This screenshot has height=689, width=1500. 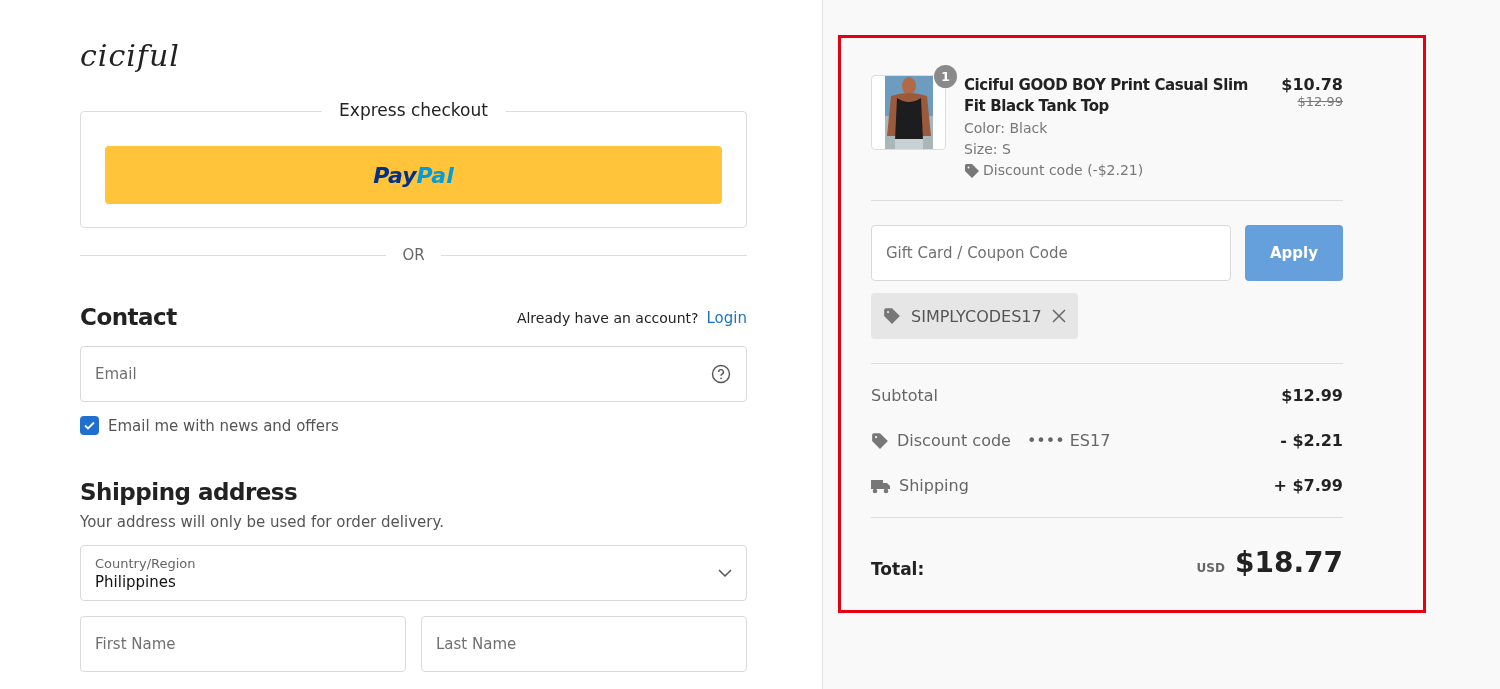 I want to click on close-icon, so click(x=1058, y=316).